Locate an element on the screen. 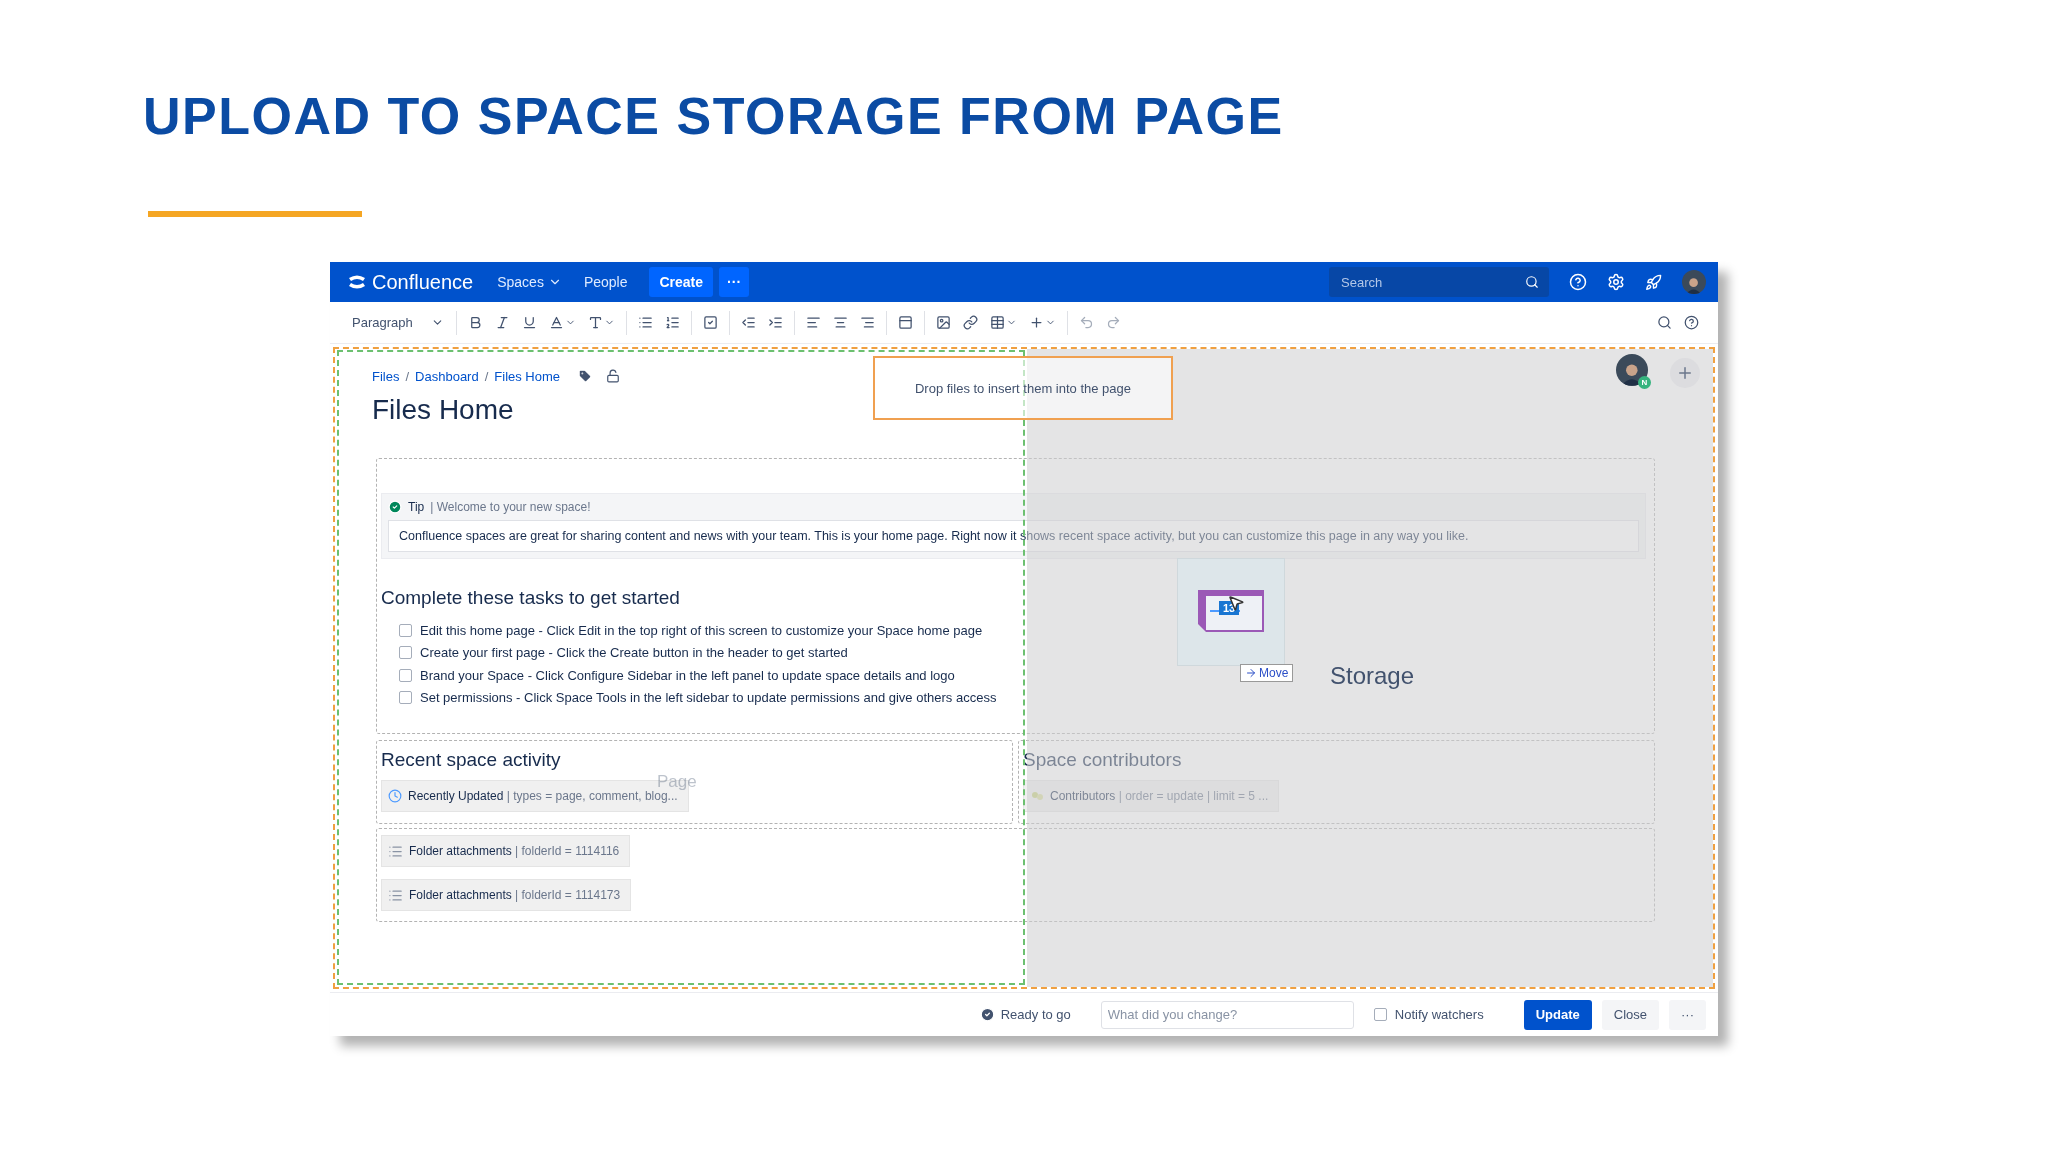  nav-link: People is located at coordinates (605, 282).